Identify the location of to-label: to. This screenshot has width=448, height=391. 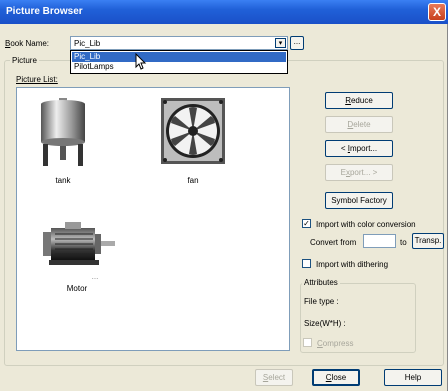
(403, 242).